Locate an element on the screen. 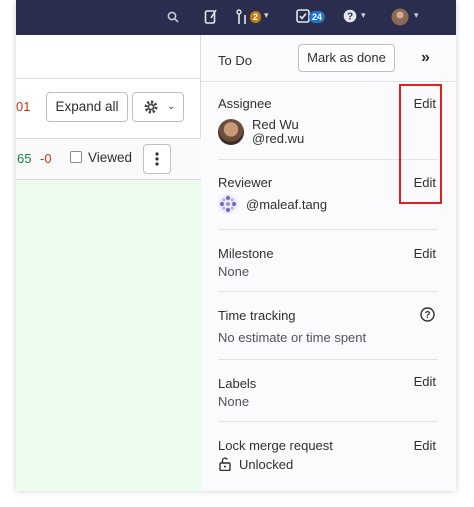 The width and height of the screenshot is (474, 507). labels-value: None is located at coordinates (234, 401).